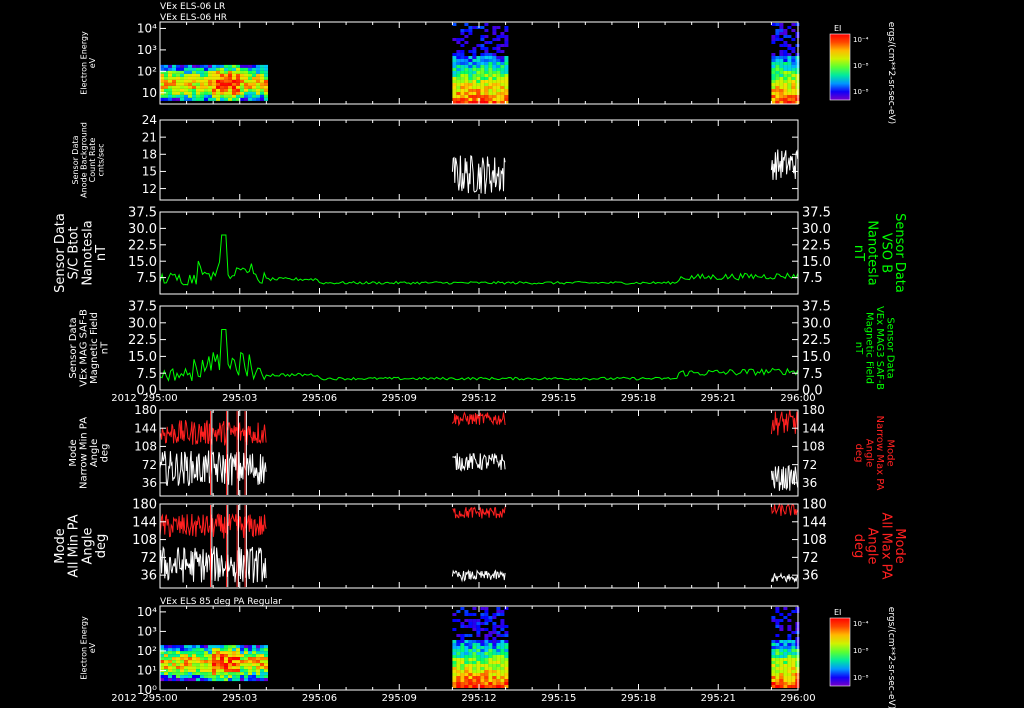 The width and height of the screenshot is (1024, 708). What do you see at coordinates (94, 348) in the screenshot?
I see `y-axis-label-line: Magnetic Field` at bounding box center [94, 348].